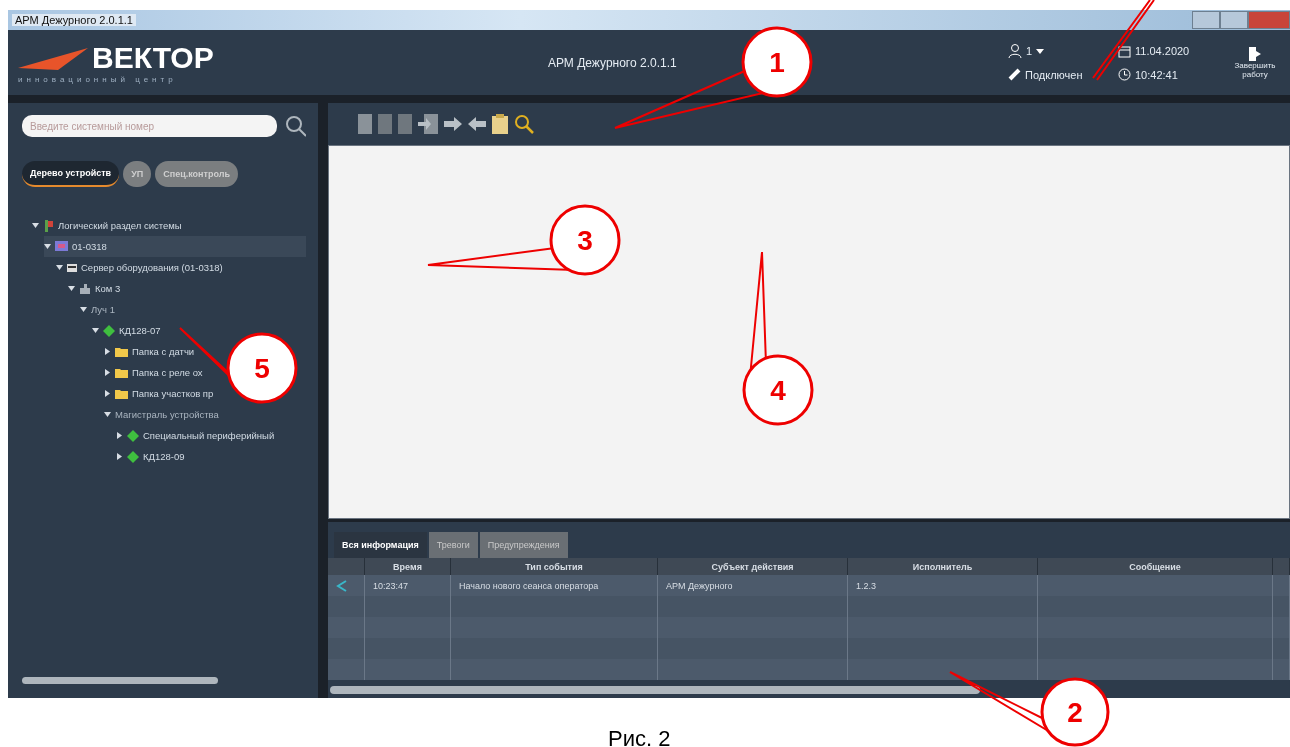 The width and height of the screenshot is (1290, 747). Describe the element at coordinates (1173, 74) in the screenshot. I see `time-text: 10:42:41` at that location.